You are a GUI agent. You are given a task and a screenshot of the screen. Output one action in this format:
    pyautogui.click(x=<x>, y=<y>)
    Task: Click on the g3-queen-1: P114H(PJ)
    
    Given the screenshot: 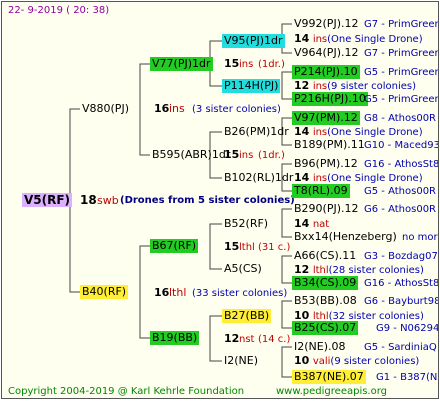 What is the action you would take?
    pyautogui.click(x=251, y=86)
    